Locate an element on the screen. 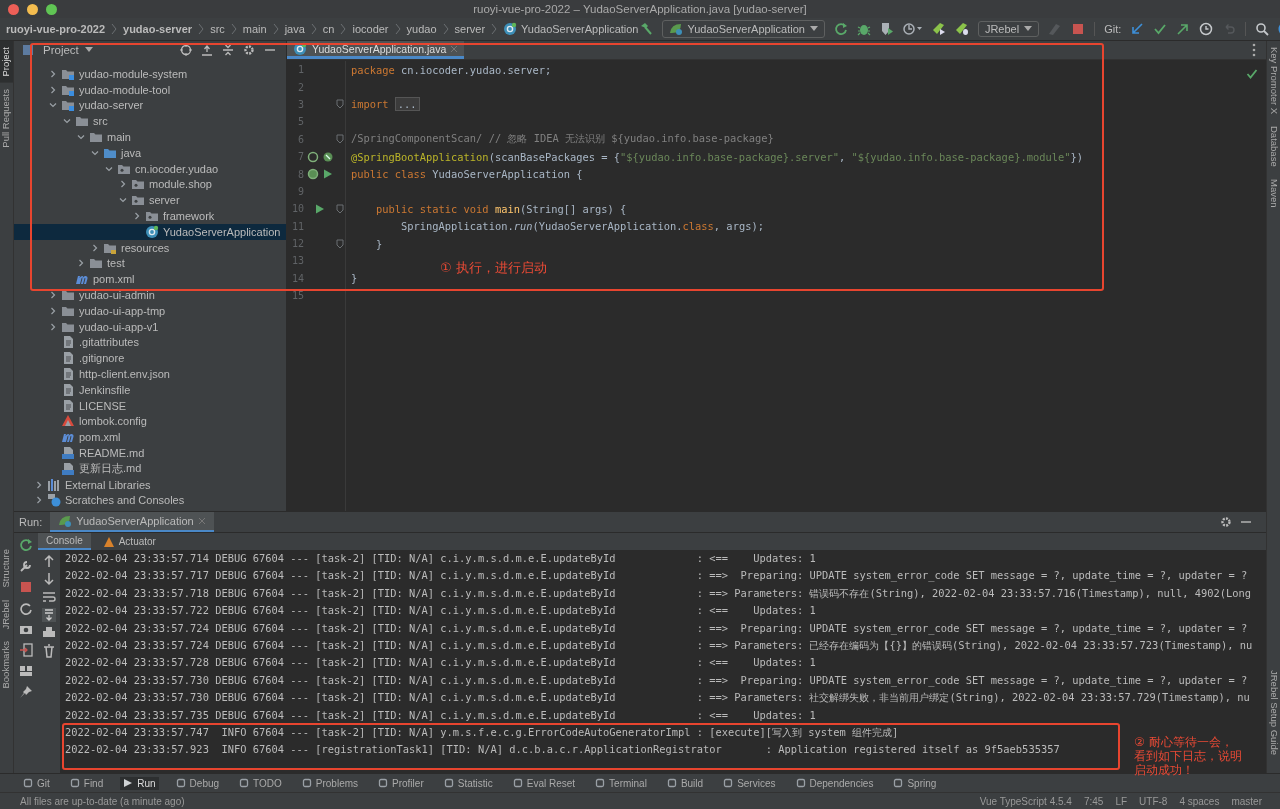  console-tab: Actuator is located at coordinates (129, 541).